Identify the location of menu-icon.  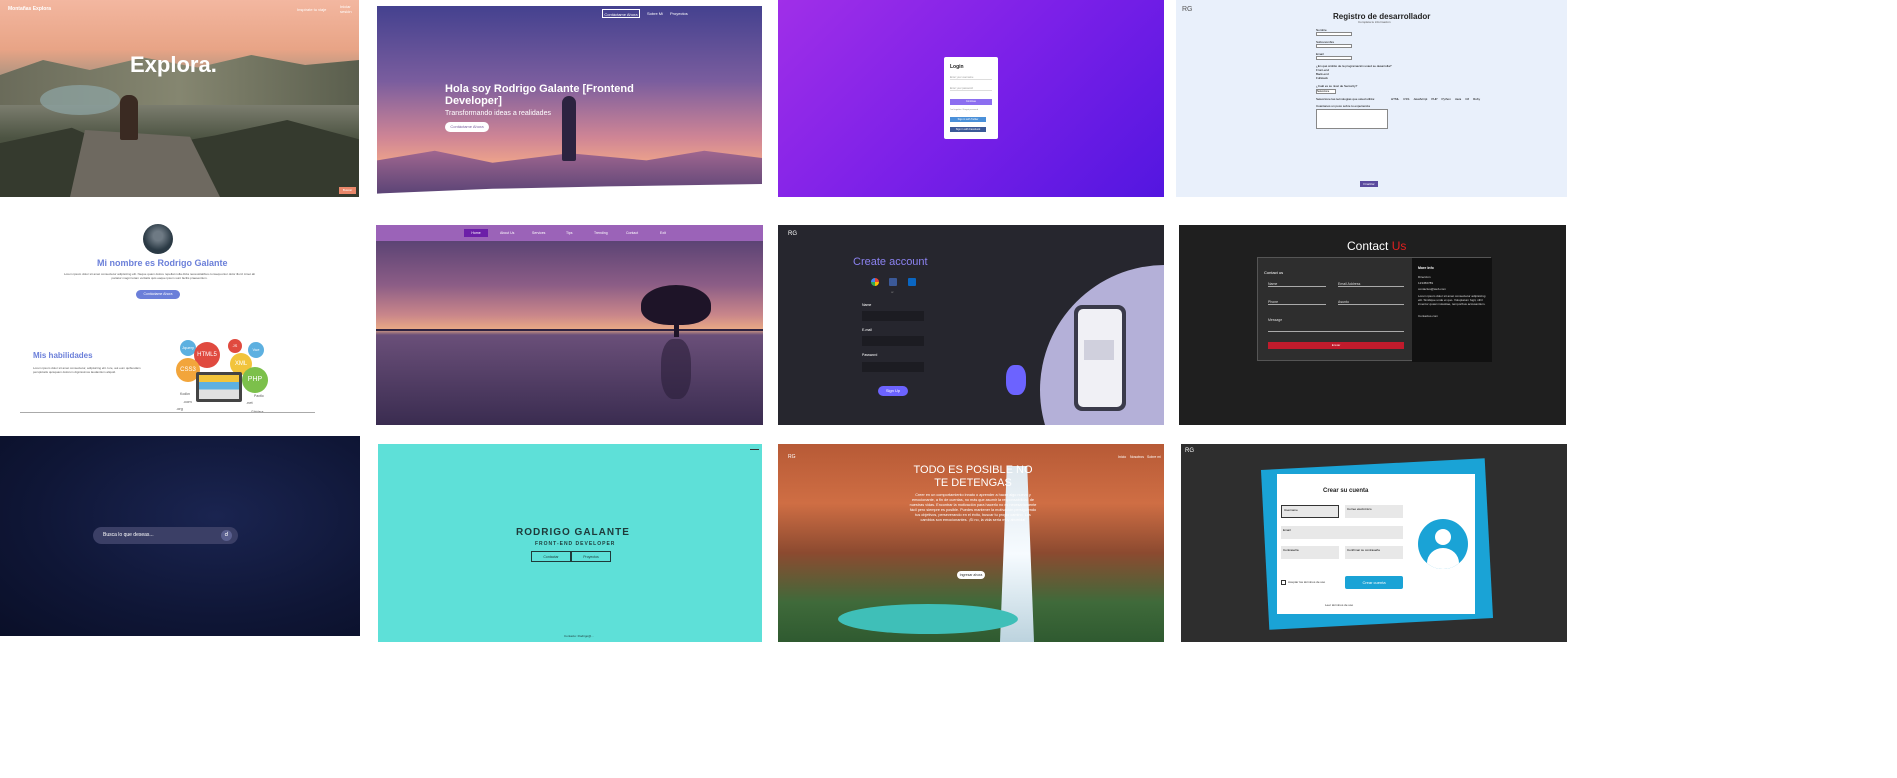
(754, 449).